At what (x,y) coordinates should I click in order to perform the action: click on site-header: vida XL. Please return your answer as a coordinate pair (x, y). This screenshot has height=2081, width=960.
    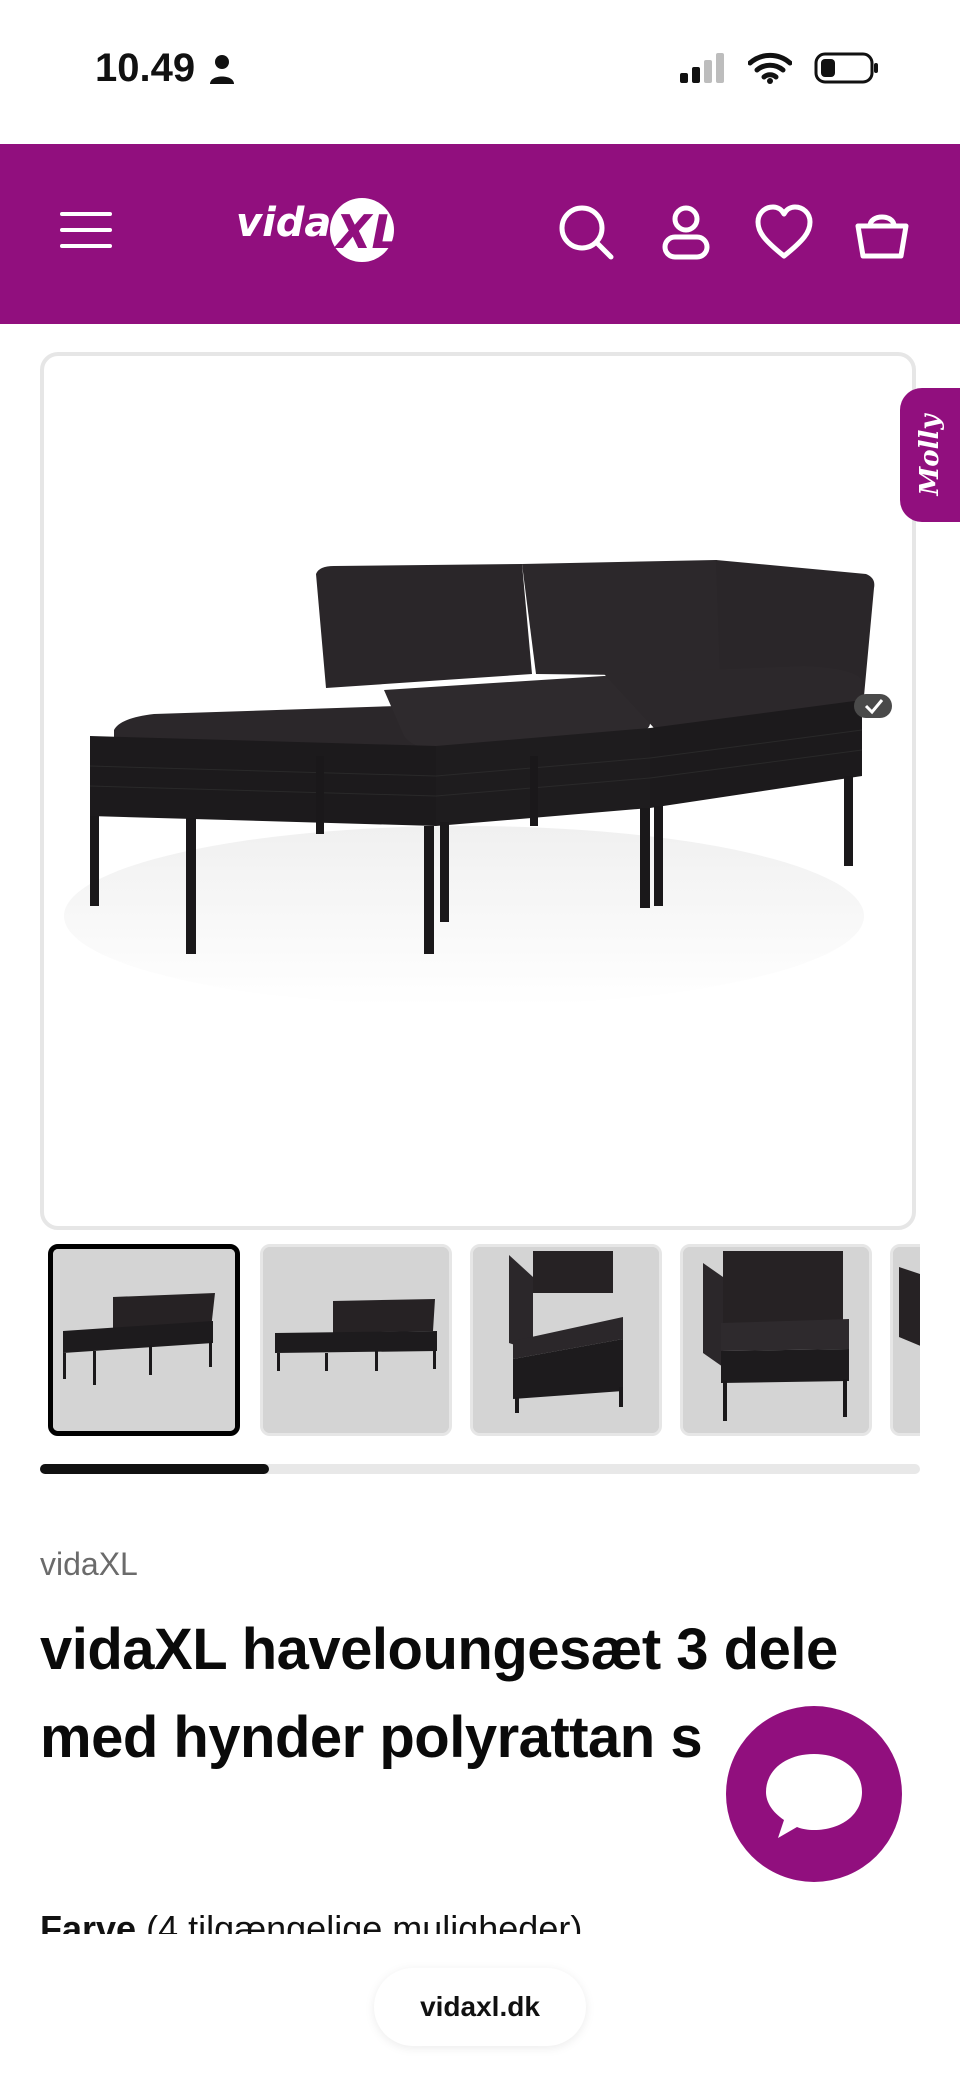
    Looking at the image, I should click on (480, 234).